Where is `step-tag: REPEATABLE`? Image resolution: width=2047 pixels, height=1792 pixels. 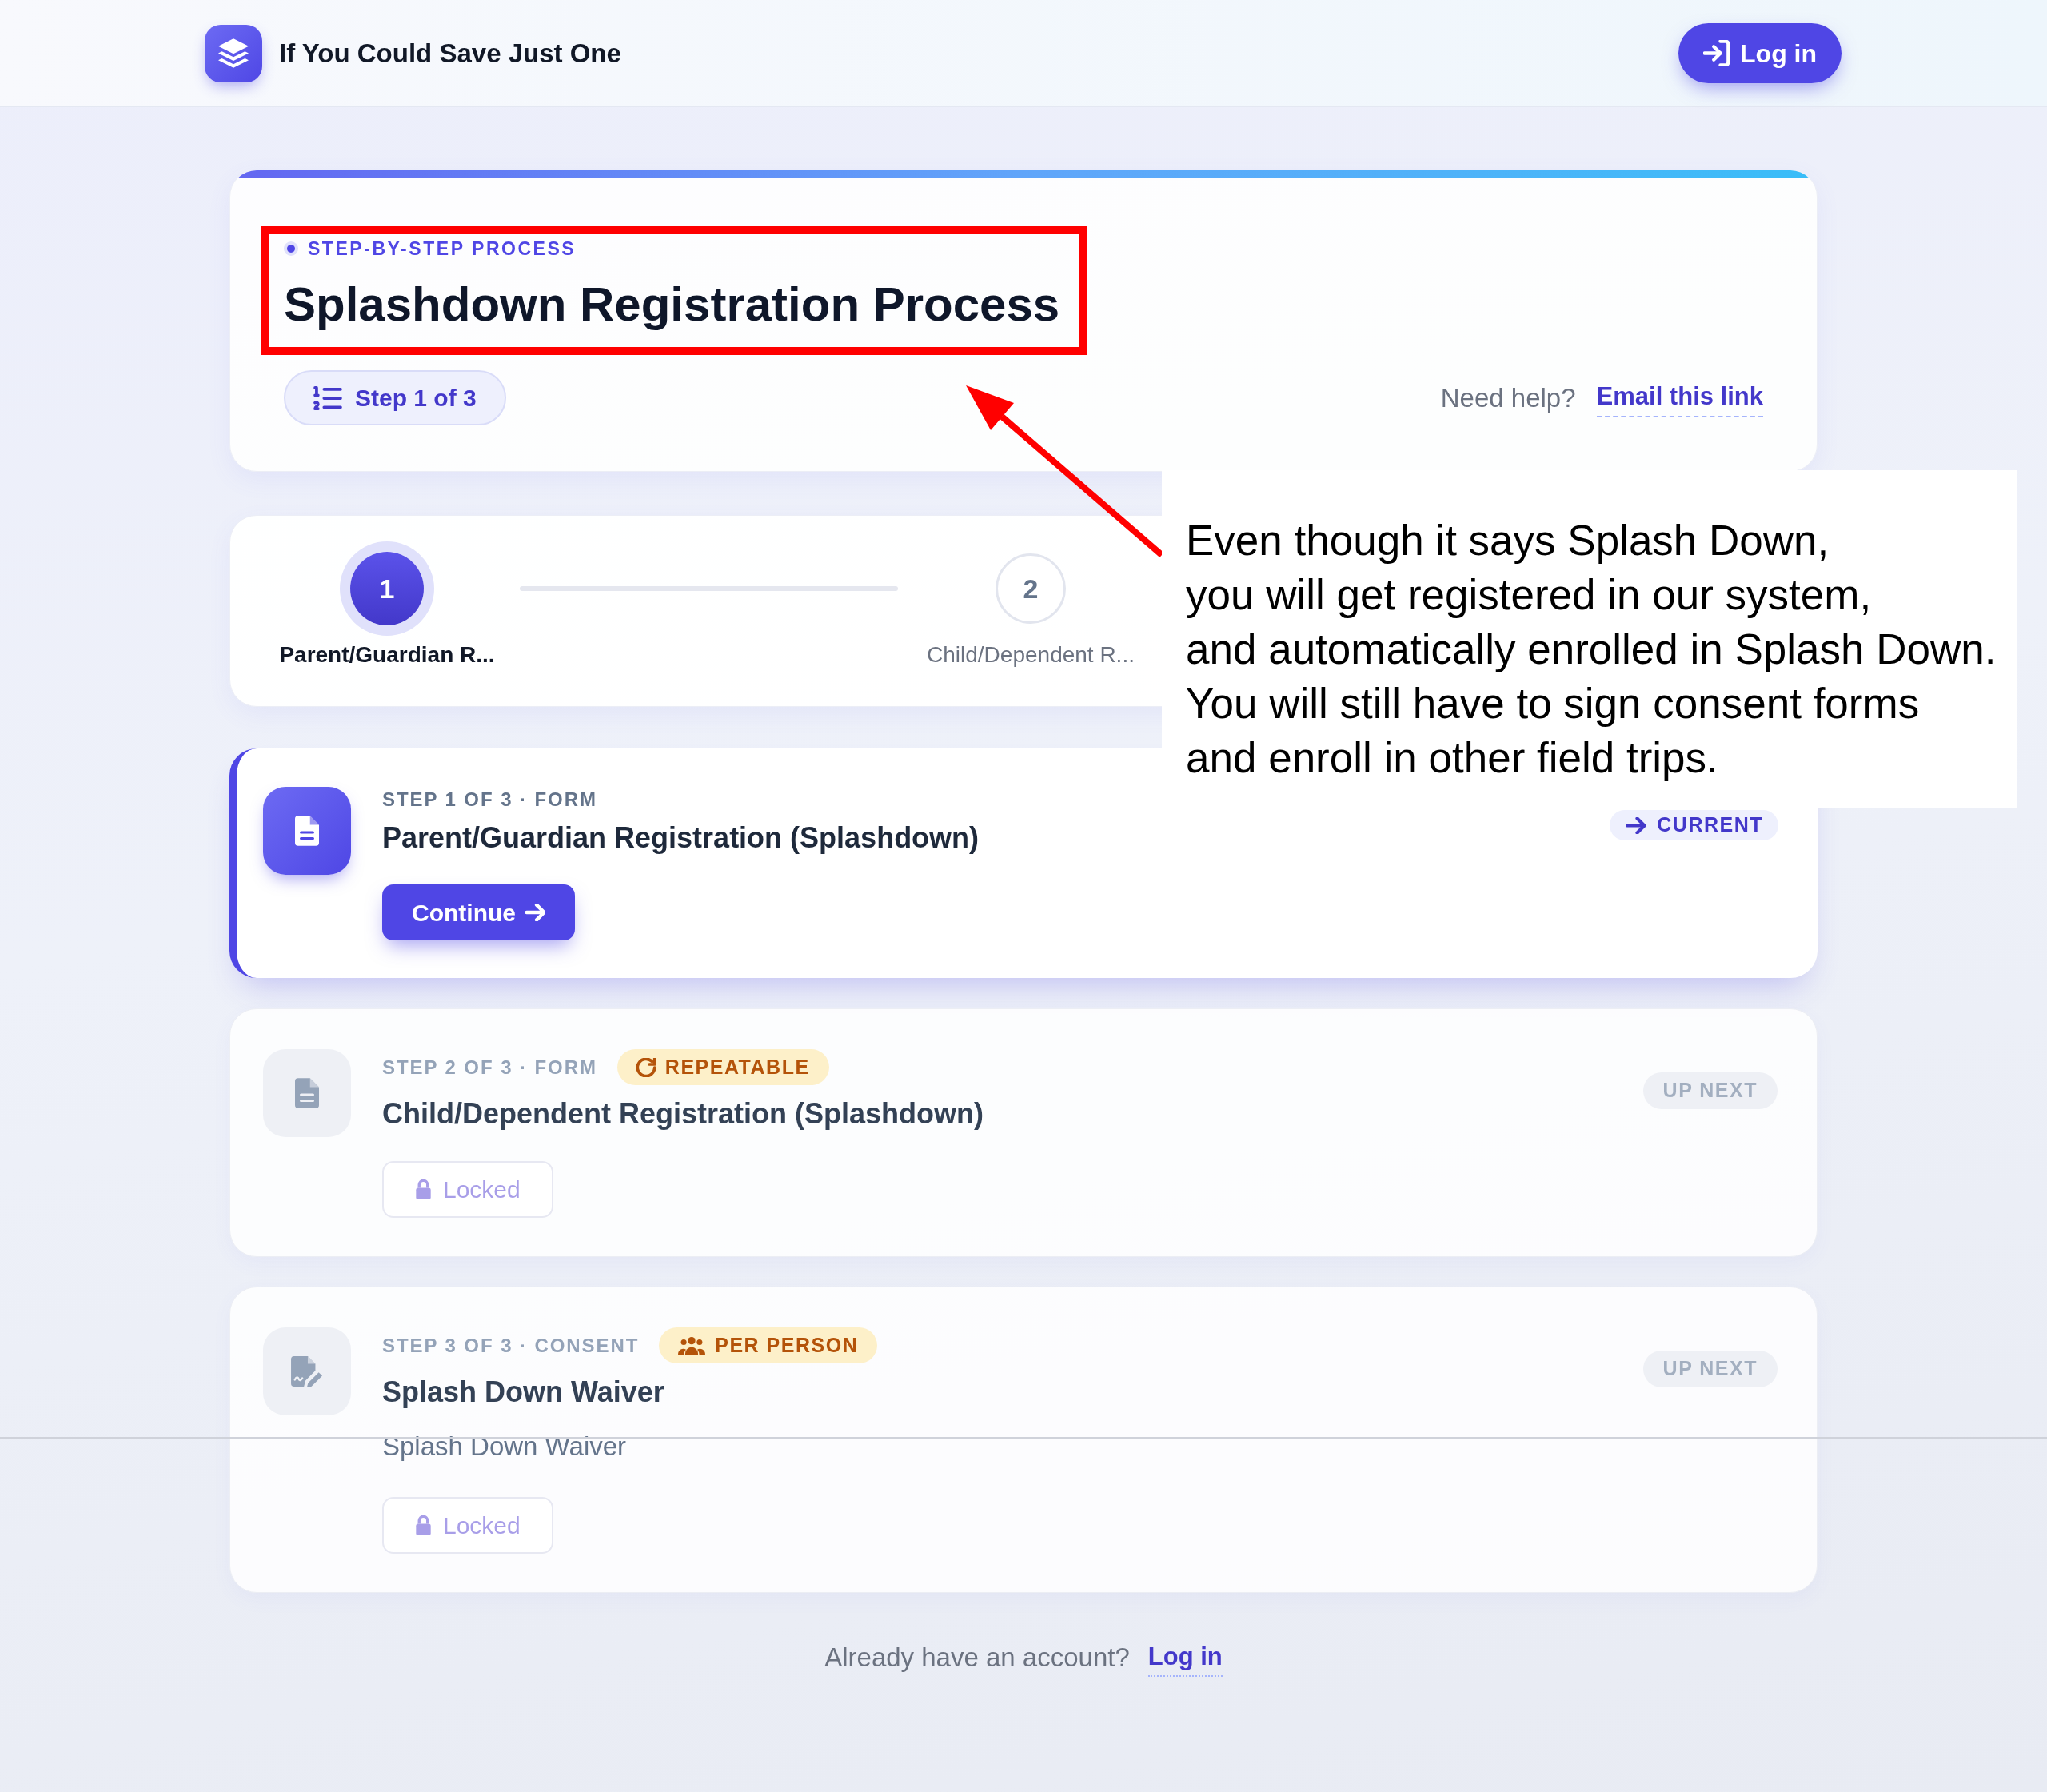
step-tag: REPEATABLE is located at coordinates (722, 1067).